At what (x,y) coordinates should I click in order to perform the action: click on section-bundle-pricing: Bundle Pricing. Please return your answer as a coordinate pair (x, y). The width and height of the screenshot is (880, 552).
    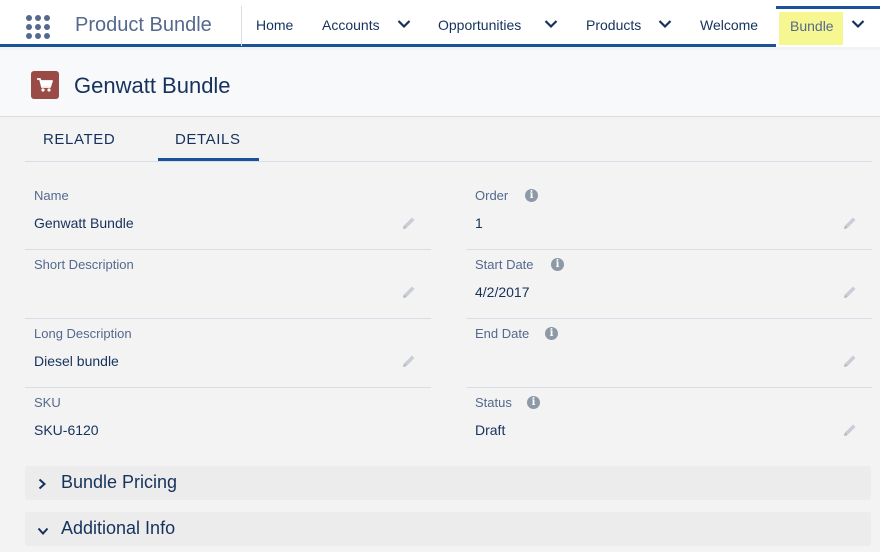
    Looking at the image, I should click on (448, 483).